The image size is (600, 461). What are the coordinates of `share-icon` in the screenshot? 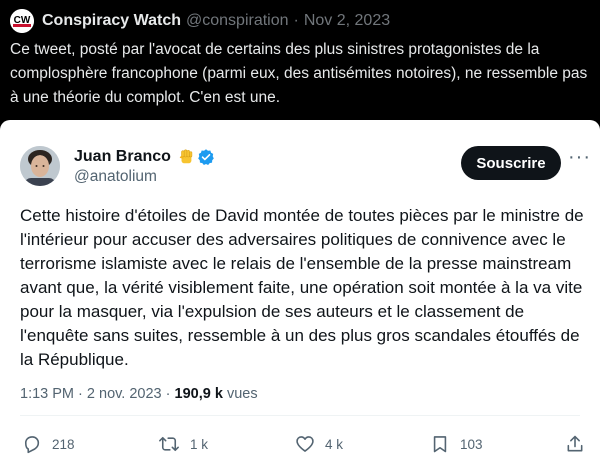 It's located at (575, 443).